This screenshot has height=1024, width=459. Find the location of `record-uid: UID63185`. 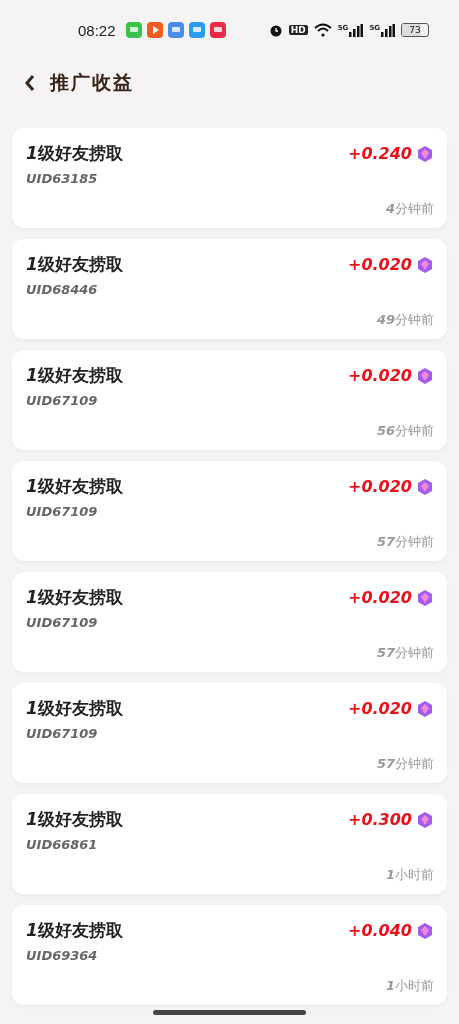

record-uid: UID63185 is located at coordinates (62, 178).